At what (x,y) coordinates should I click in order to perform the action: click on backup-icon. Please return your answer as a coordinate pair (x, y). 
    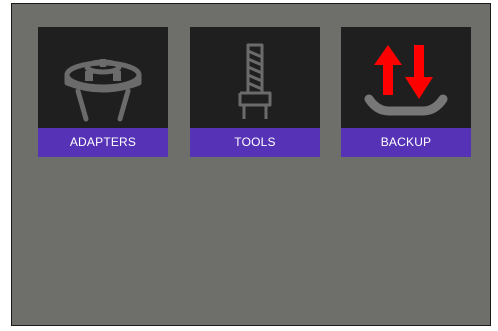
    Looking at the image, I should click on (406, 77).